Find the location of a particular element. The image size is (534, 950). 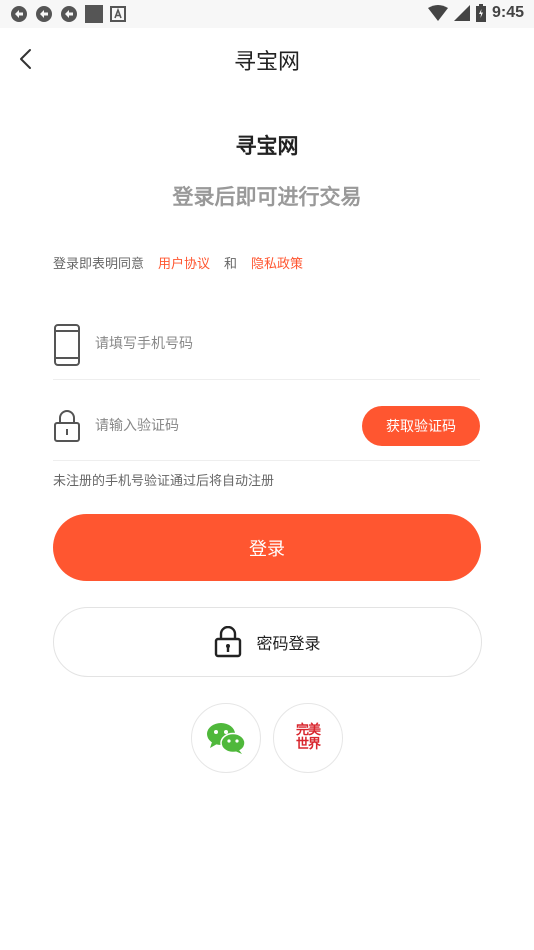

phone-icon is located at coordinates (67, 345).